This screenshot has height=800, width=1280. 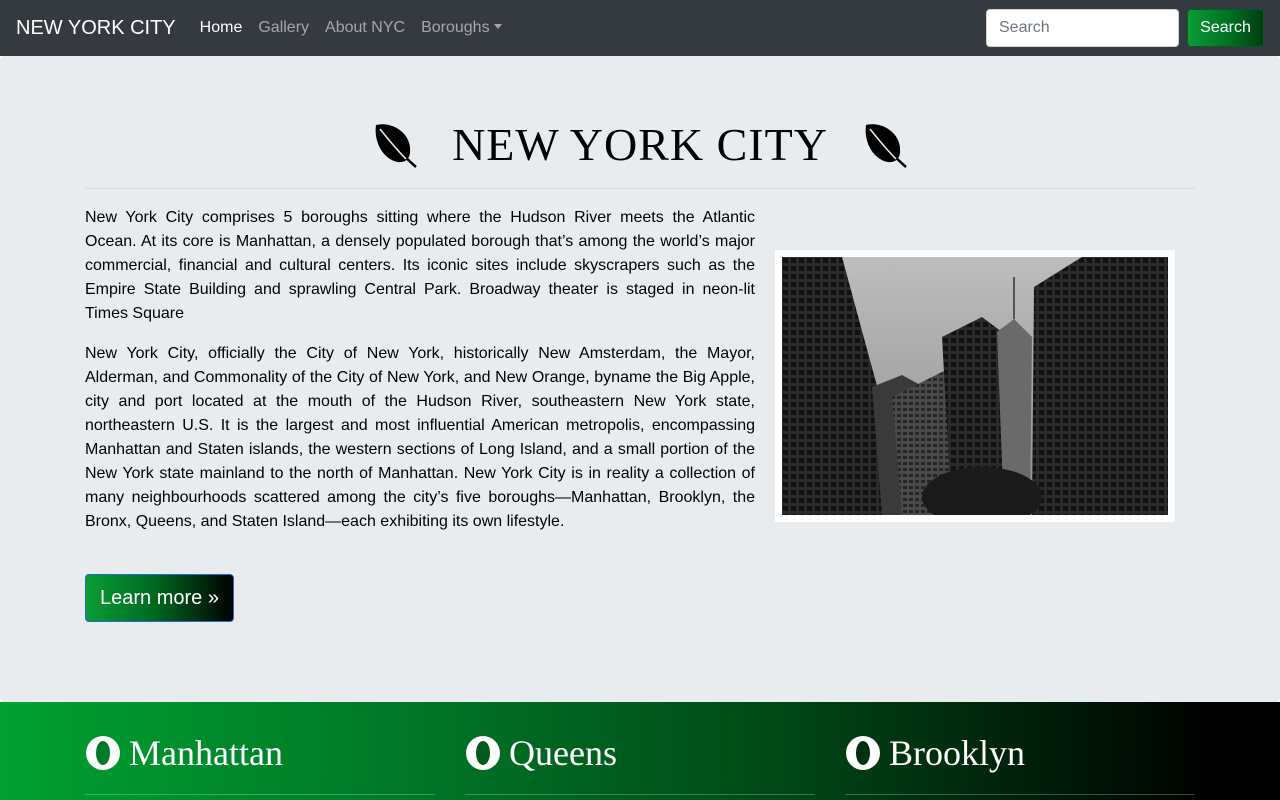 What do you see at coordinates (957, 753) in the screenshot?
I see `borough-name: Brooklyn` at bounding box center [957, 753].